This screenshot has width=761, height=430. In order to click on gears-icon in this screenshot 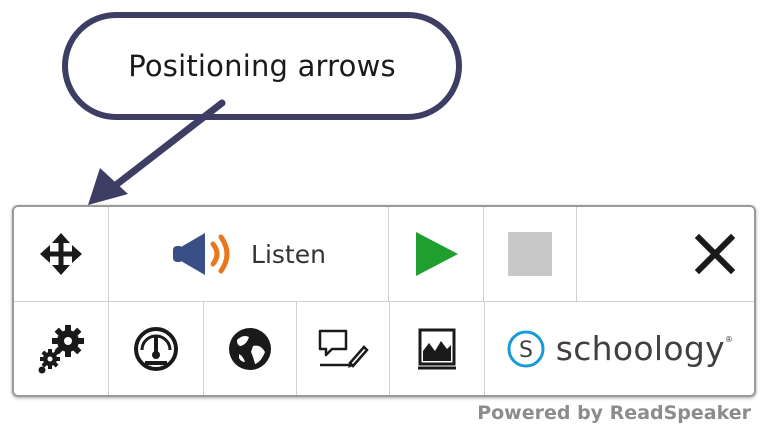, I will do `click(61, 348)`.